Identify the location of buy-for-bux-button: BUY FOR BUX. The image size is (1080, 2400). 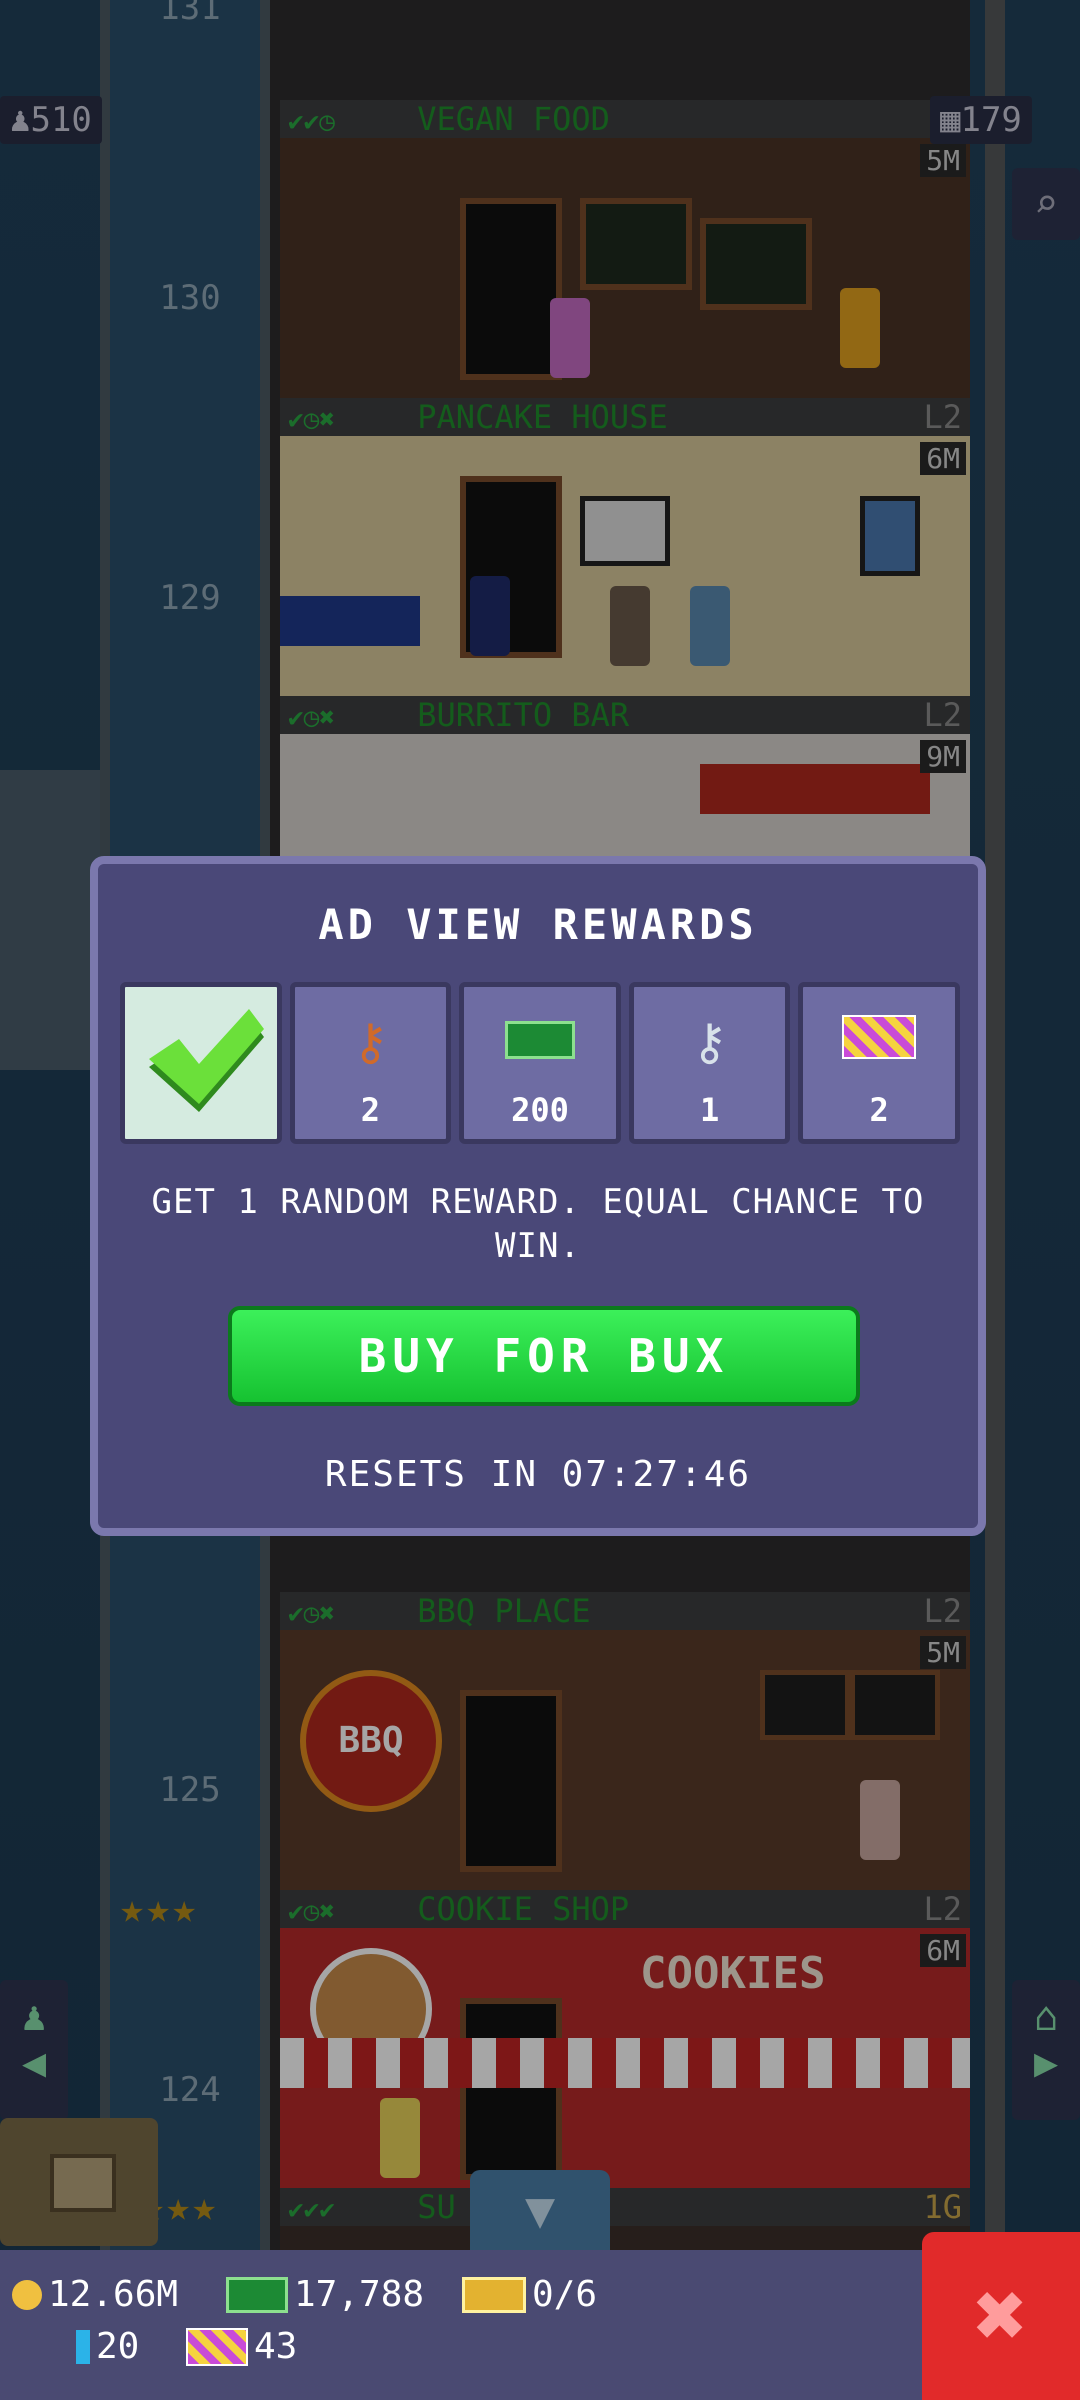
(544, 1356).